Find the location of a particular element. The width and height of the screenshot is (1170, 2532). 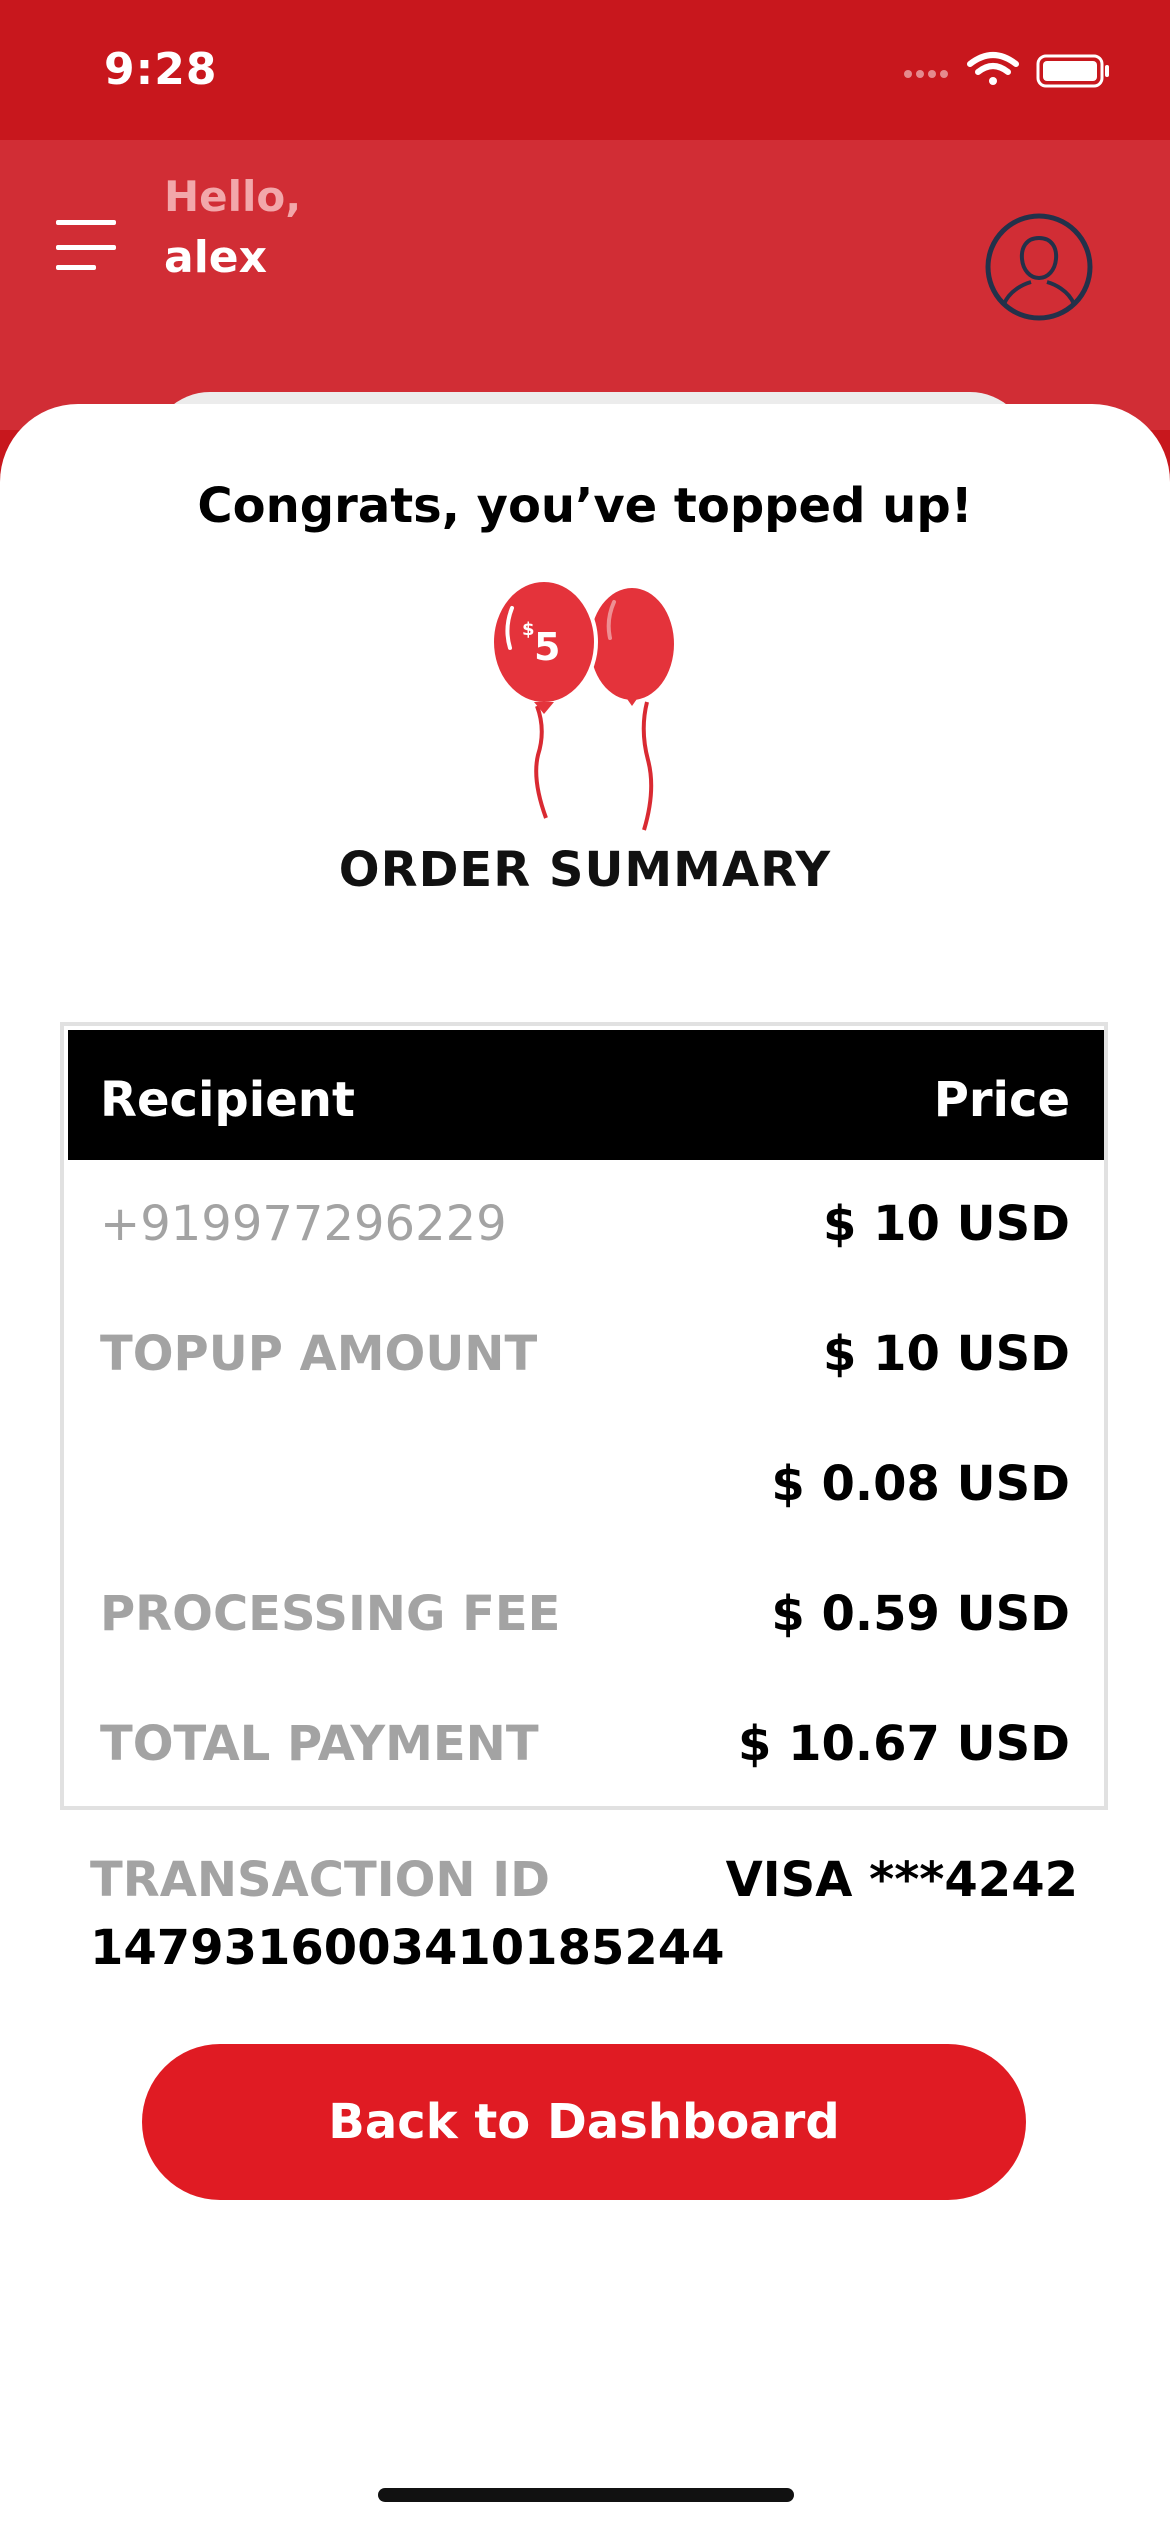

processing-fee-label: PROCESSING FEE is located at coordinates (330, 1614).